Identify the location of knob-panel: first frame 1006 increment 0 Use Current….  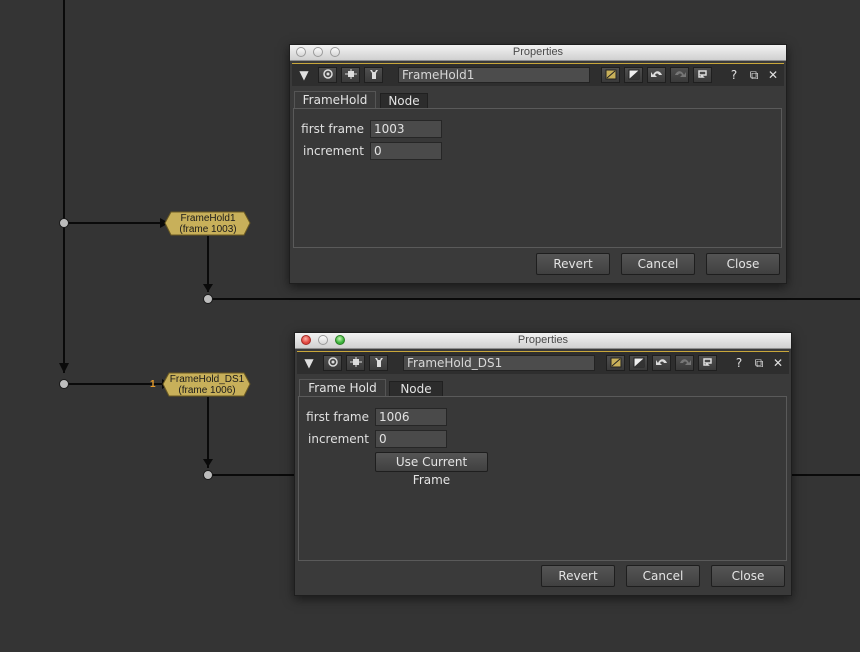
(542, 478).